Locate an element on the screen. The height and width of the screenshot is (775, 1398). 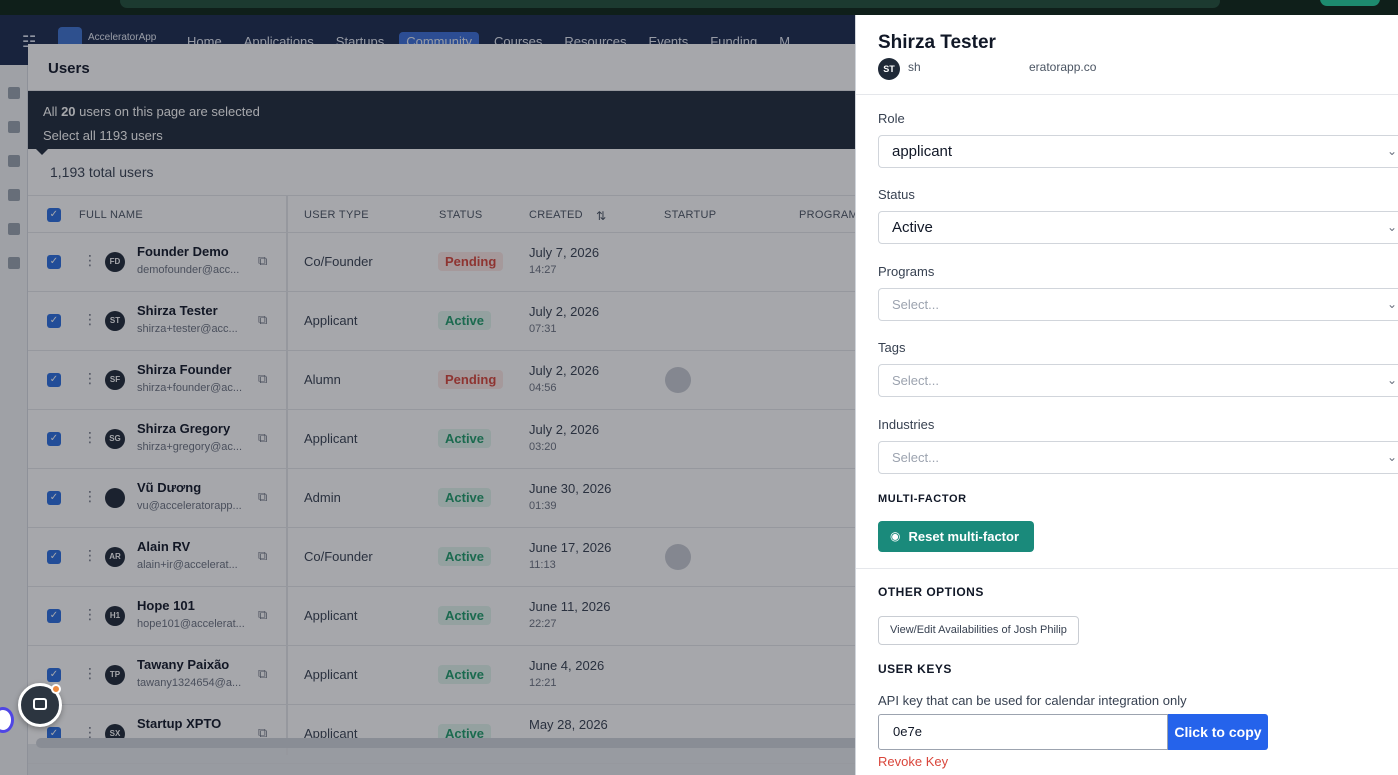
industries-select: Select... ⌄ is located at coordinates (1138, 457).